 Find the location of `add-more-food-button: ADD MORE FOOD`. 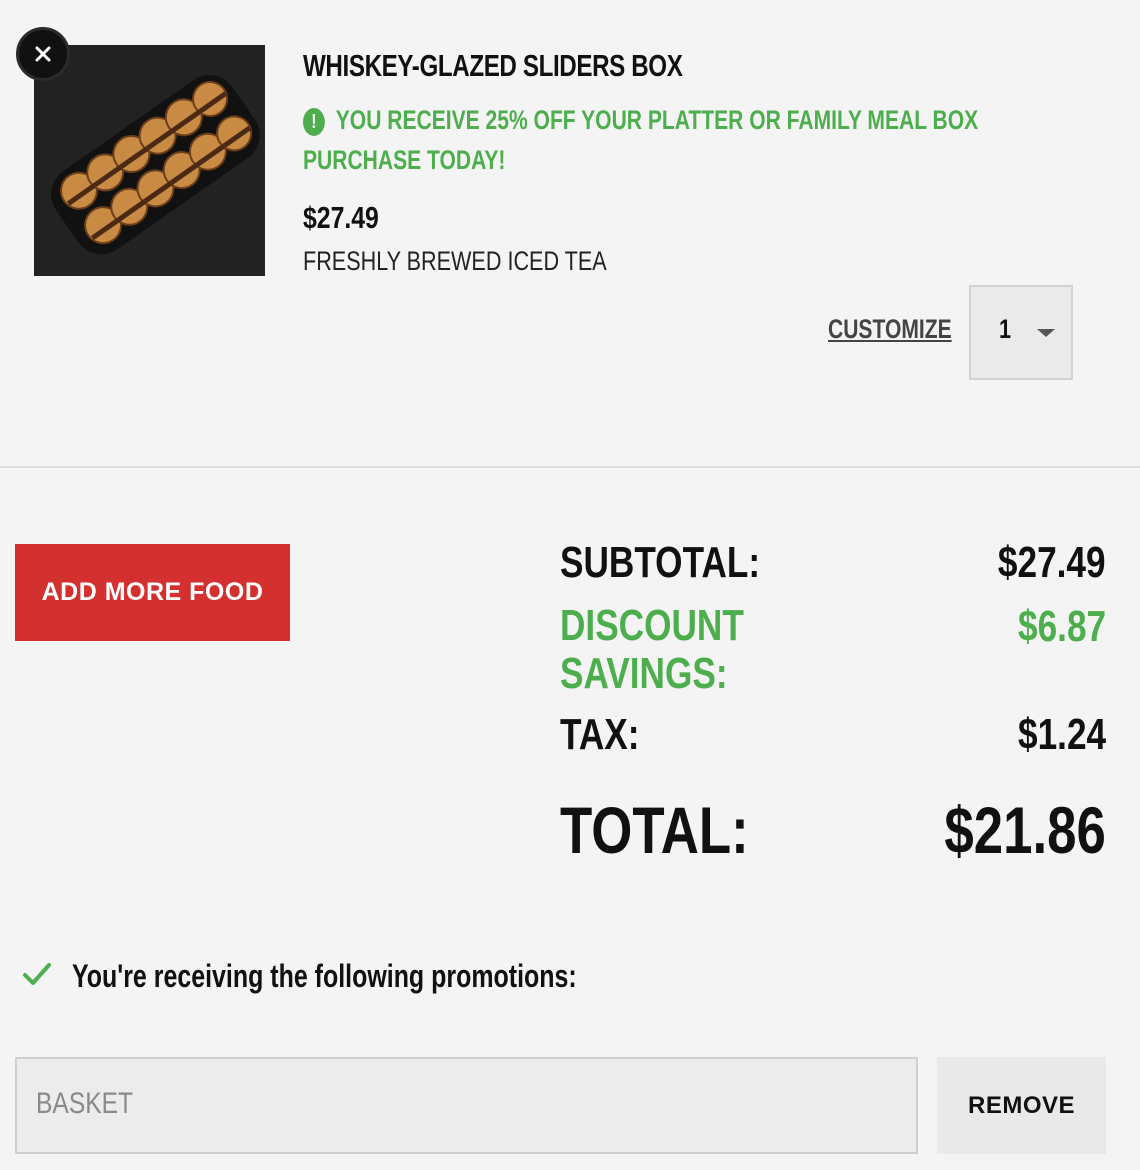

add-more-food-button: ADD MORE FOOD is located at coordinates (152, 592).